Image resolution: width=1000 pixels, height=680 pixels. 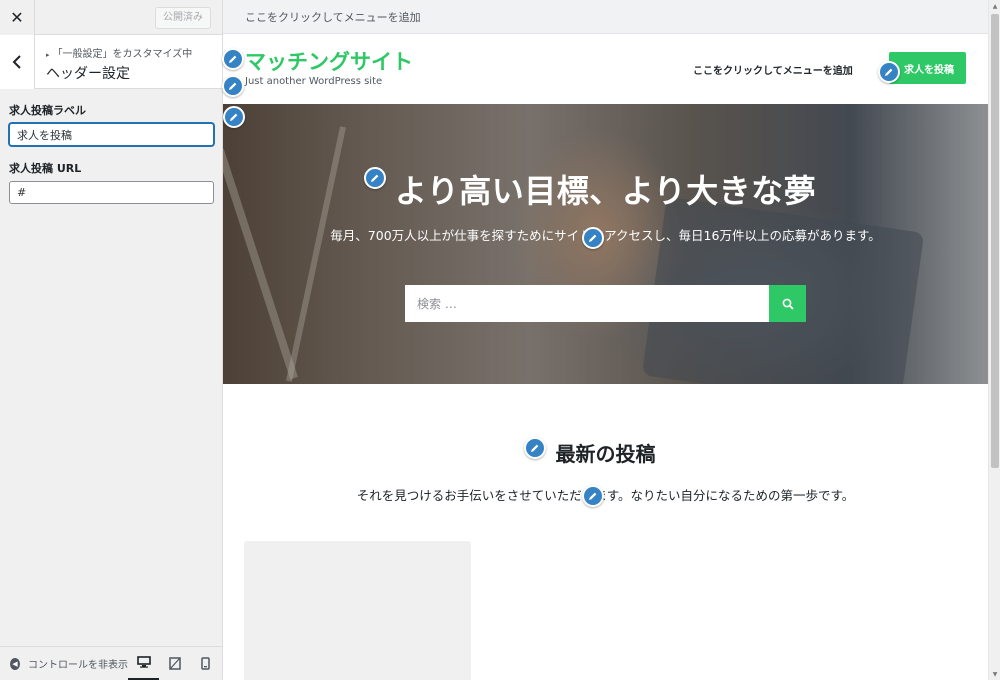 I want to click on scroll-up-arrow-icon: ▲, so click(x=994, y=6).